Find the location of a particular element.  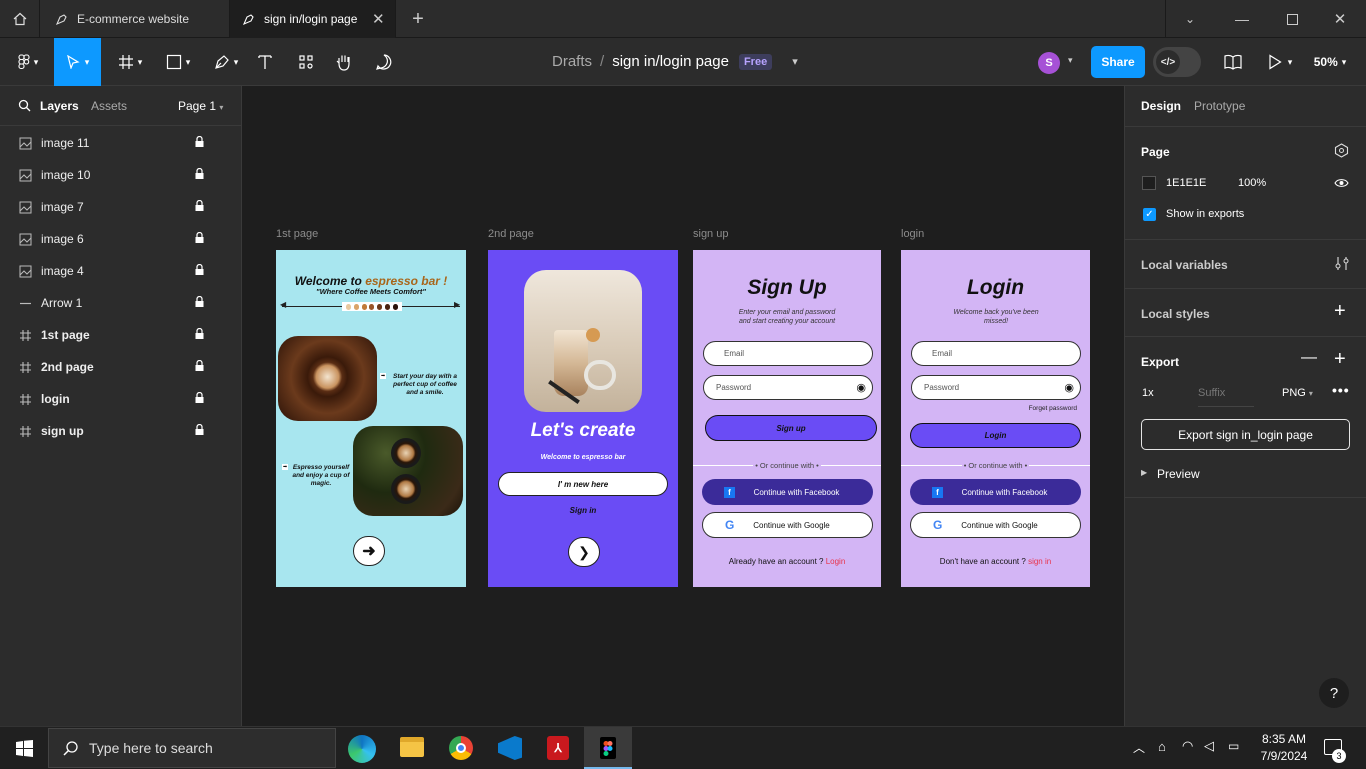

export-button: Export sign in_login page is located at coordinates (1245, 434).